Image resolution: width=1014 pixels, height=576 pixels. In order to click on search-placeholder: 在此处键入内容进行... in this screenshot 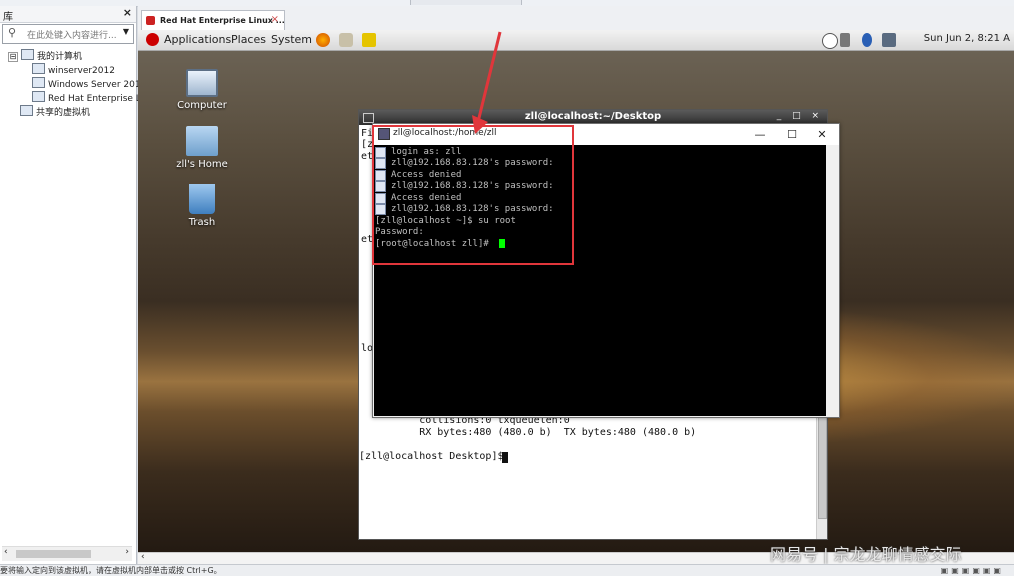, I will do `click(72, 36)`.